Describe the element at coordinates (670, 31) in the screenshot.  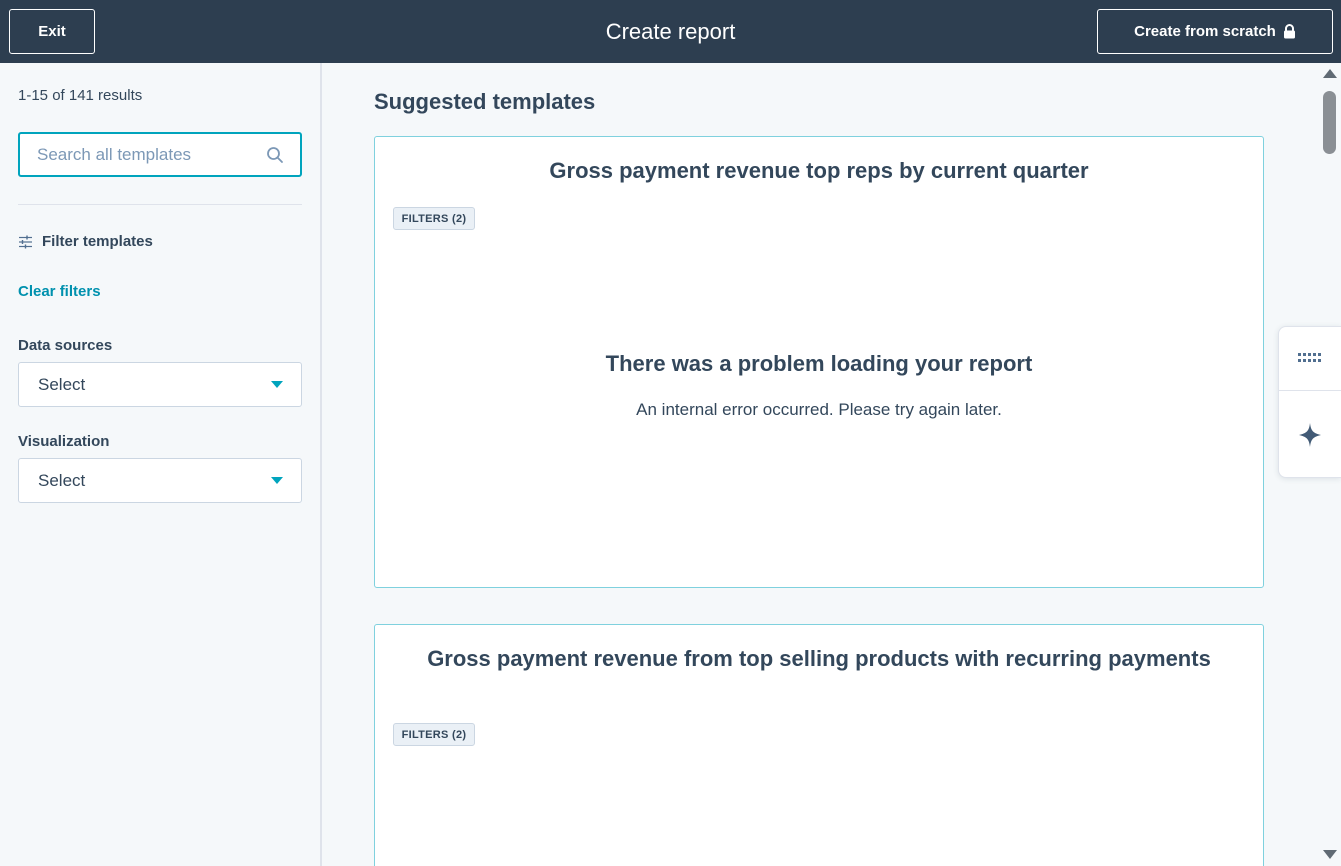
I see `top-bar: Exit Create report Create from scratch` at that location.